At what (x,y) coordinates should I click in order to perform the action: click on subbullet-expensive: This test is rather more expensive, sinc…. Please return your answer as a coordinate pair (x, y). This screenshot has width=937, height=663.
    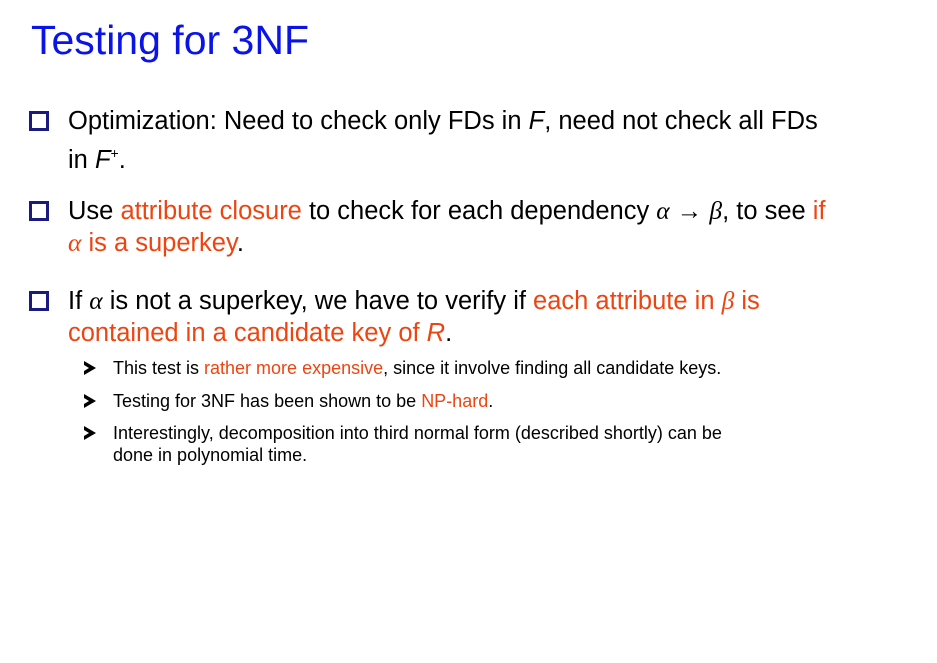
    Looking at the image, I should click on (488, 368).